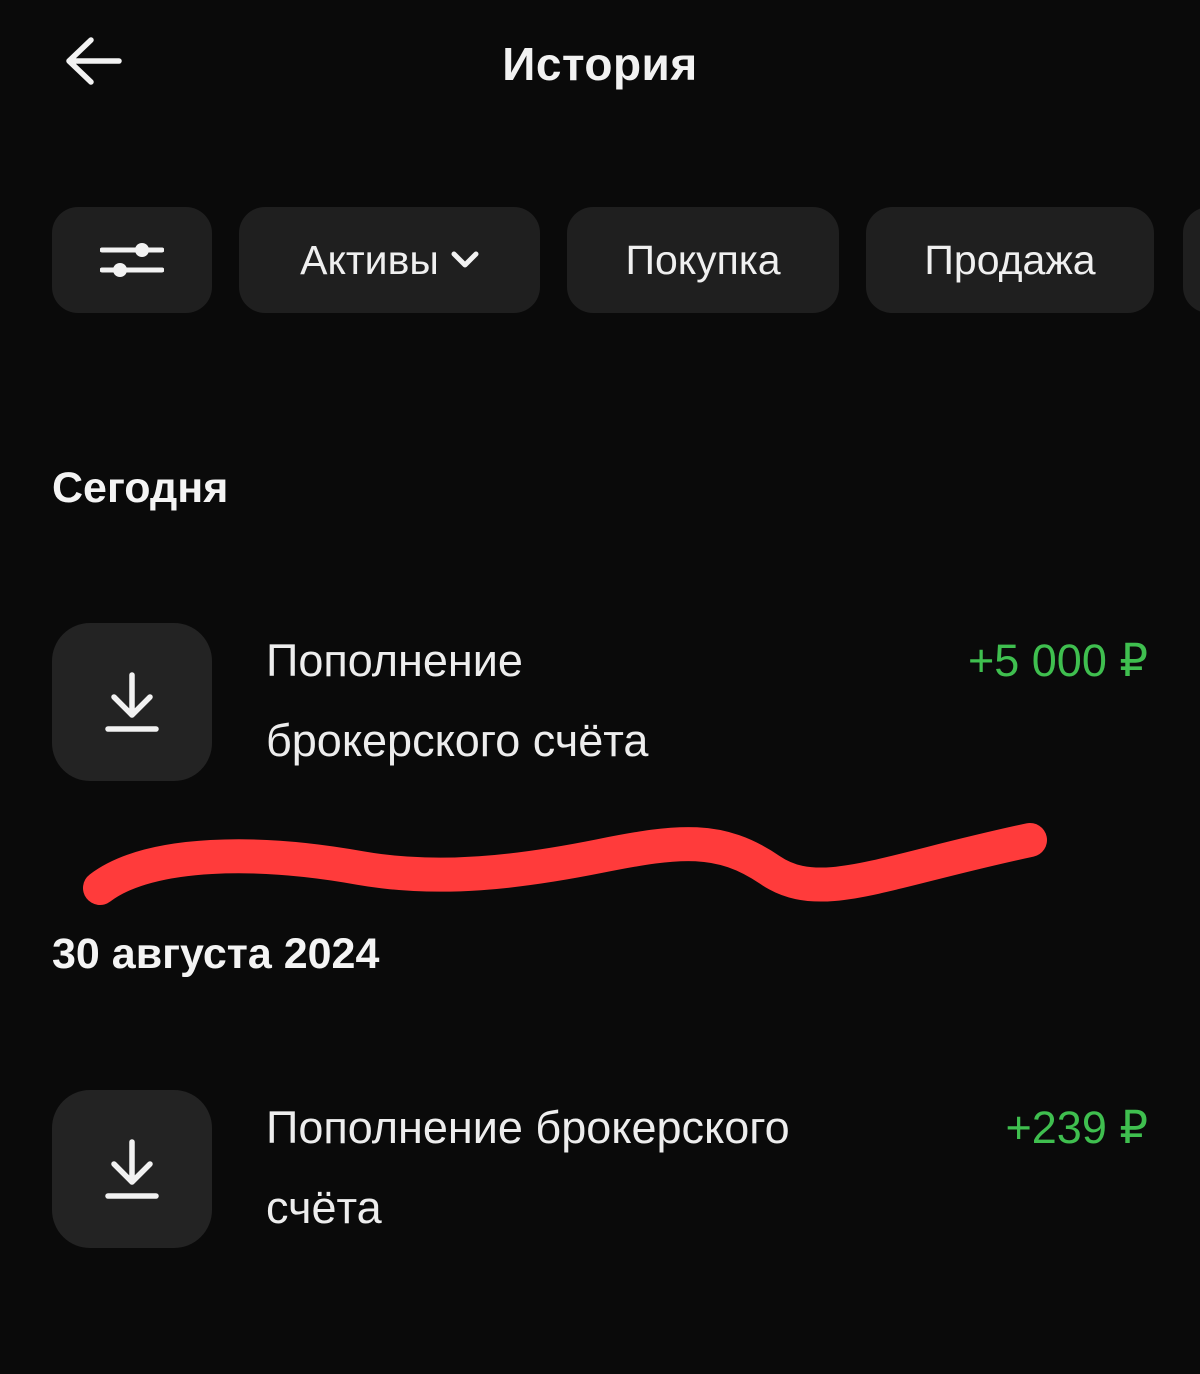 The height and width of the screenshot is (1374, 1200). Describe the element at coordinates (1057, 660) in the screenshot. I see `operation-amount: +5 000 ₽` at that location.